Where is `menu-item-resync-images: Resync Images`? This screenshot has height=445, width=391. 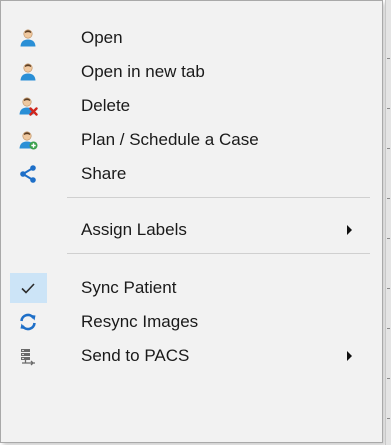 menu-item-resync-images: Resync Images is located at coordinates (191, 322).